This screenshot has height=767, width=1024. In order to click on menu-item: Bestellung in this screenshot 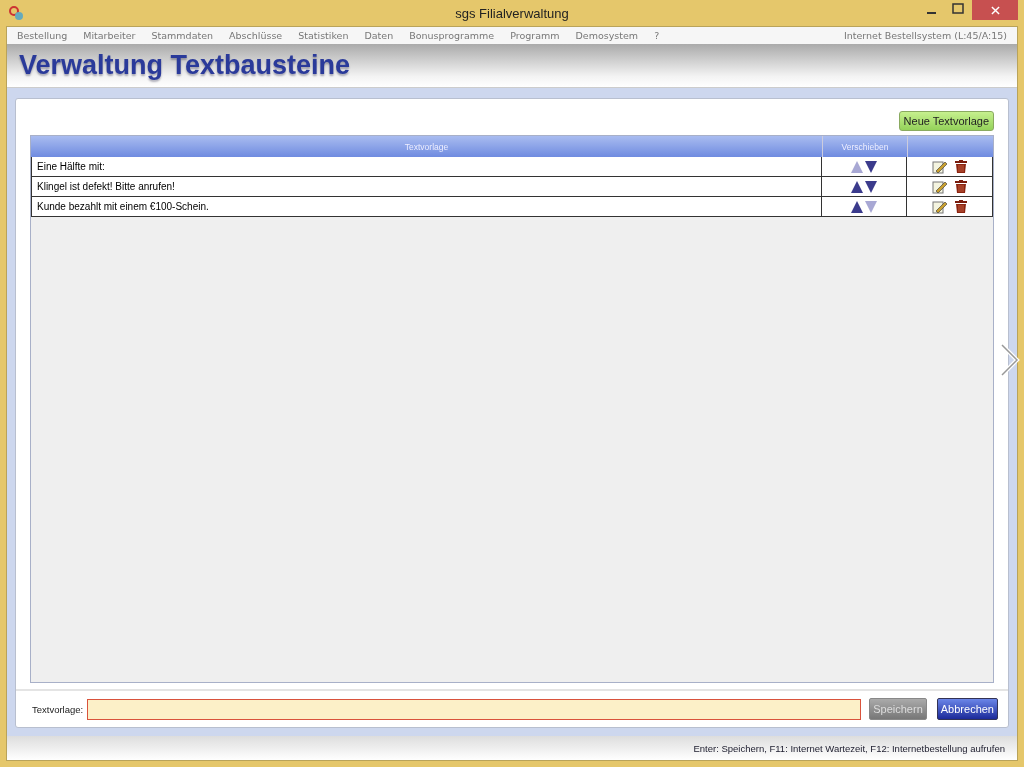, I will do `click(42, 35)`.